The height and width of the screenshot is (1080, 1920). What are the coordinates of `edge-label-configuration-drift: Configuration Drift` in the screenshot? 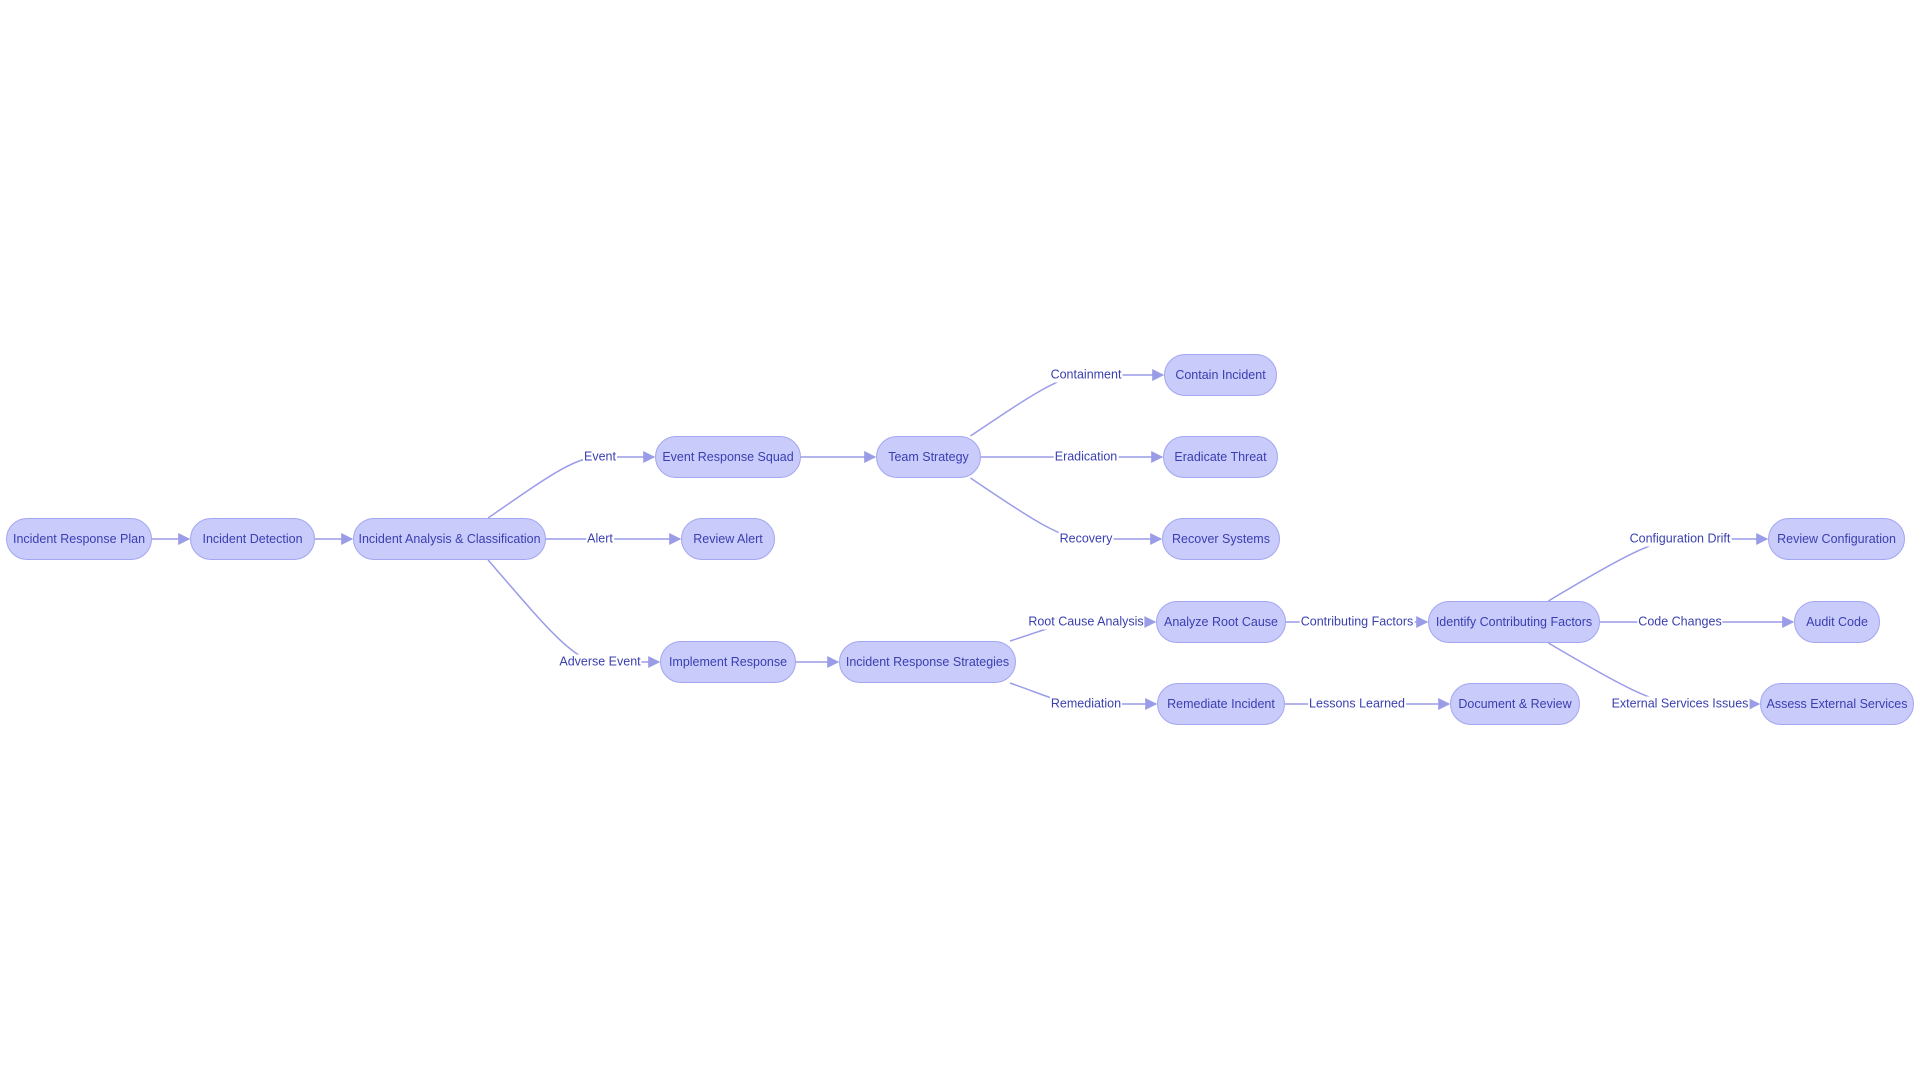 It's located at (1680, 539).